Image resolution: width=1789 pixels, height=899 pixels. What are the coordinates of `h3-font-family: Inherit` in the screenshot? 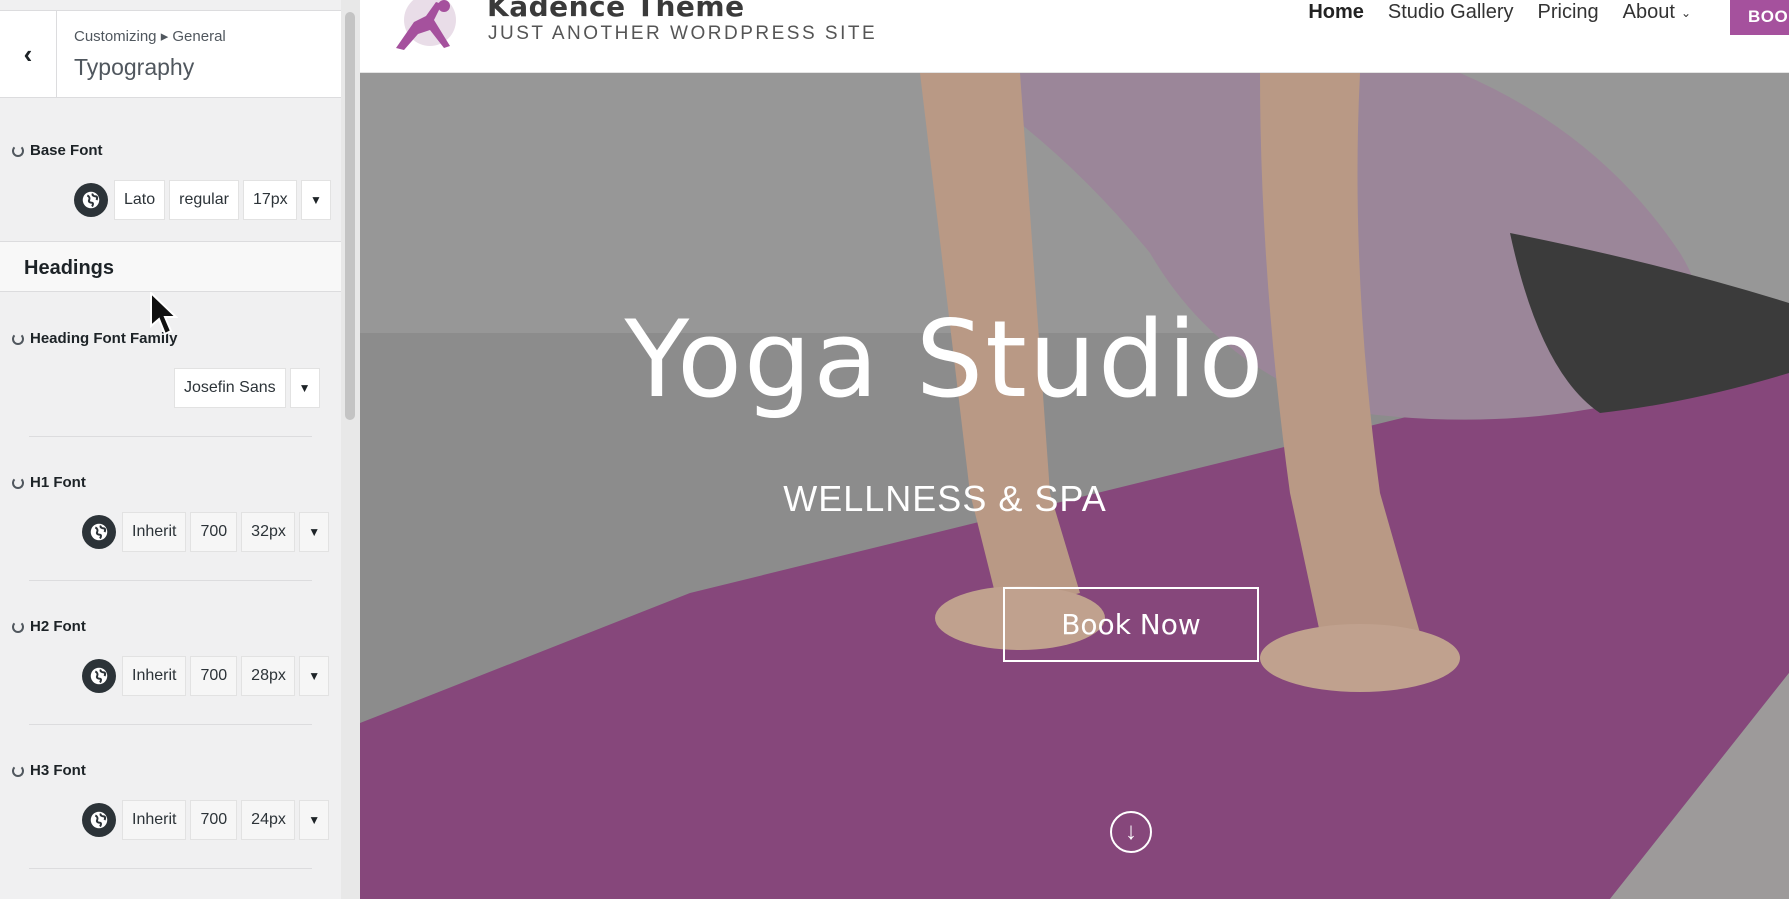 It's located at (154, 820).